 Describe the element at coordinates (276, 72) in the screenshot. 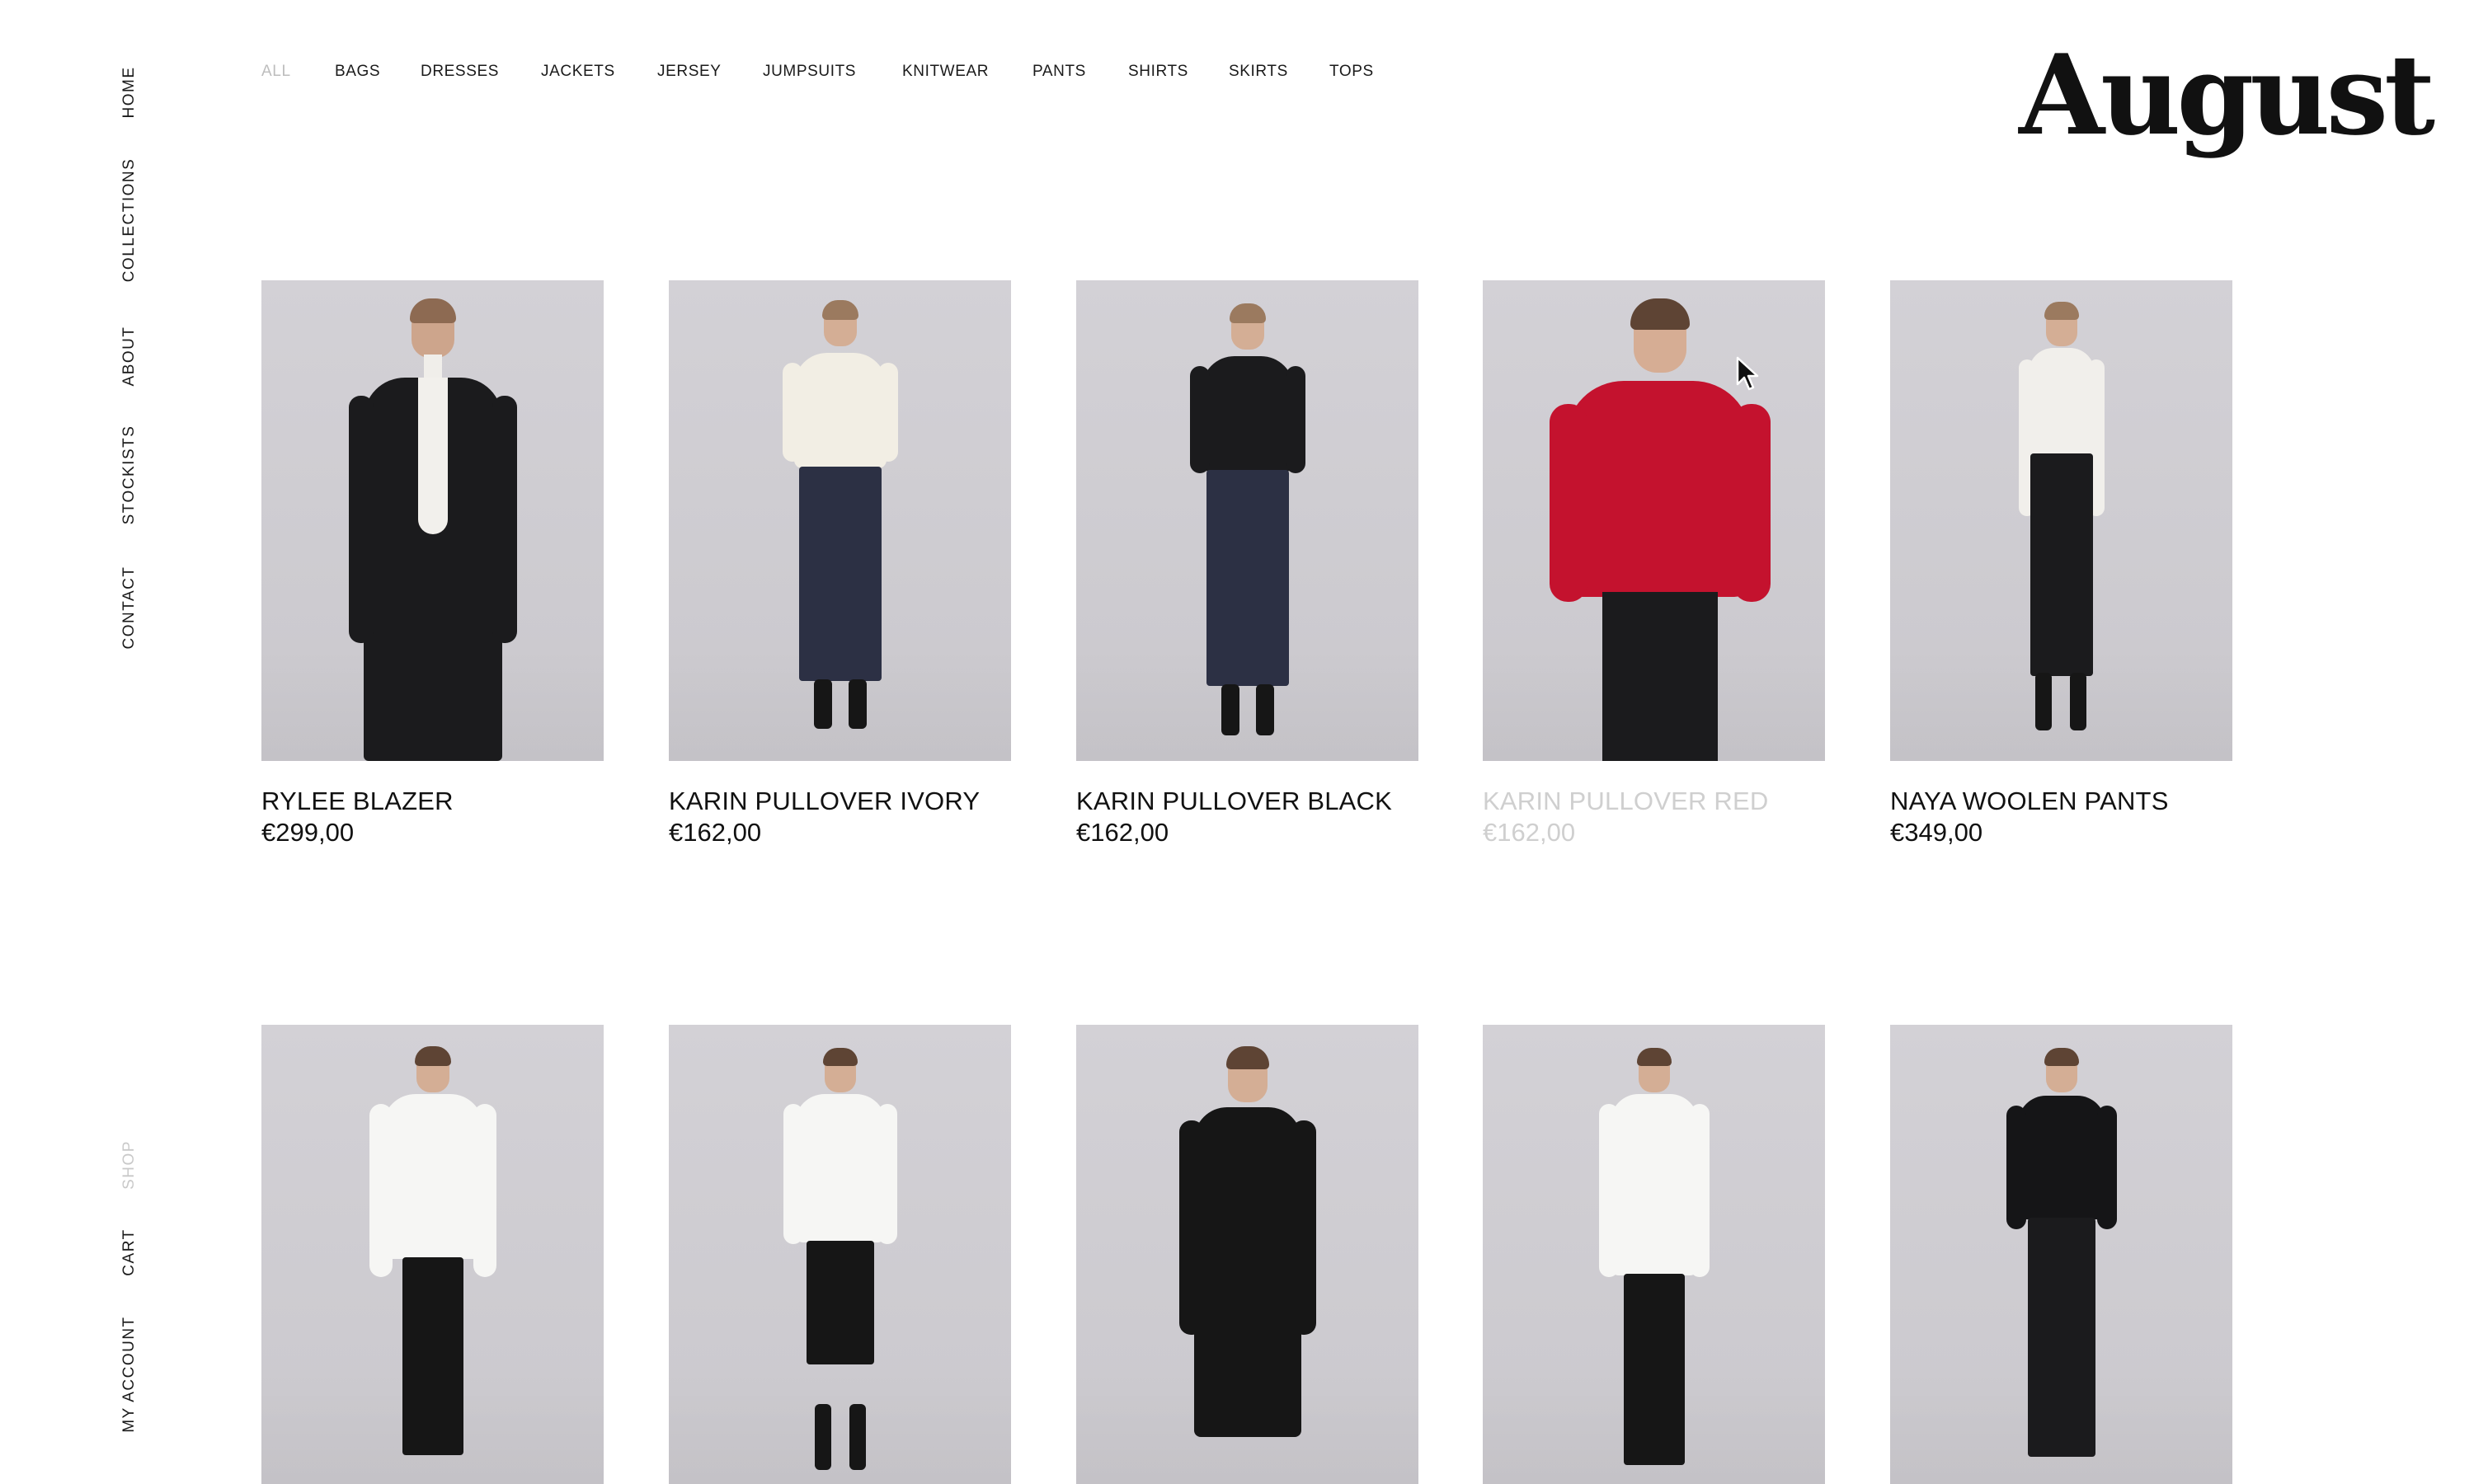

I see `filter-all: ALL` at that location.